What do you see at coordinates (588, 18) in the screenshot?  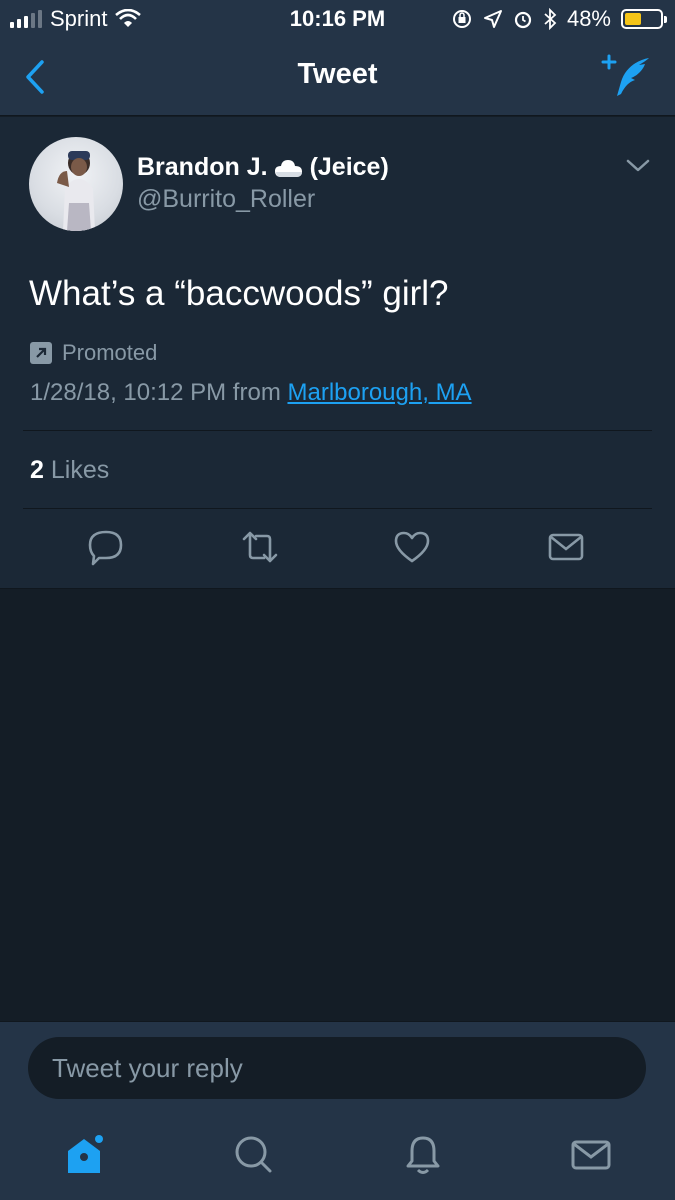 I see `battery-percent: 48%` at bounding box center [588, 18].